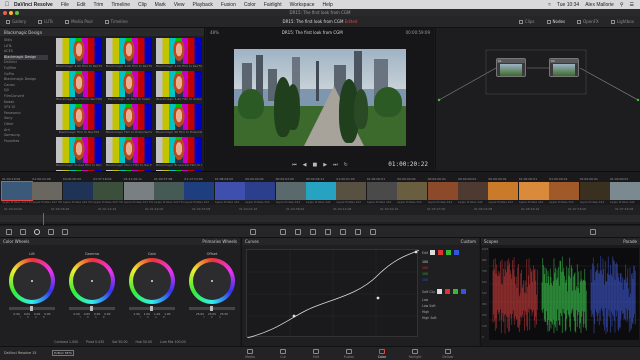  What do you see at coordinates (568, 5) in the screenshot?
I see `clock: Tue 10:34` at bounding box center [568, 5].